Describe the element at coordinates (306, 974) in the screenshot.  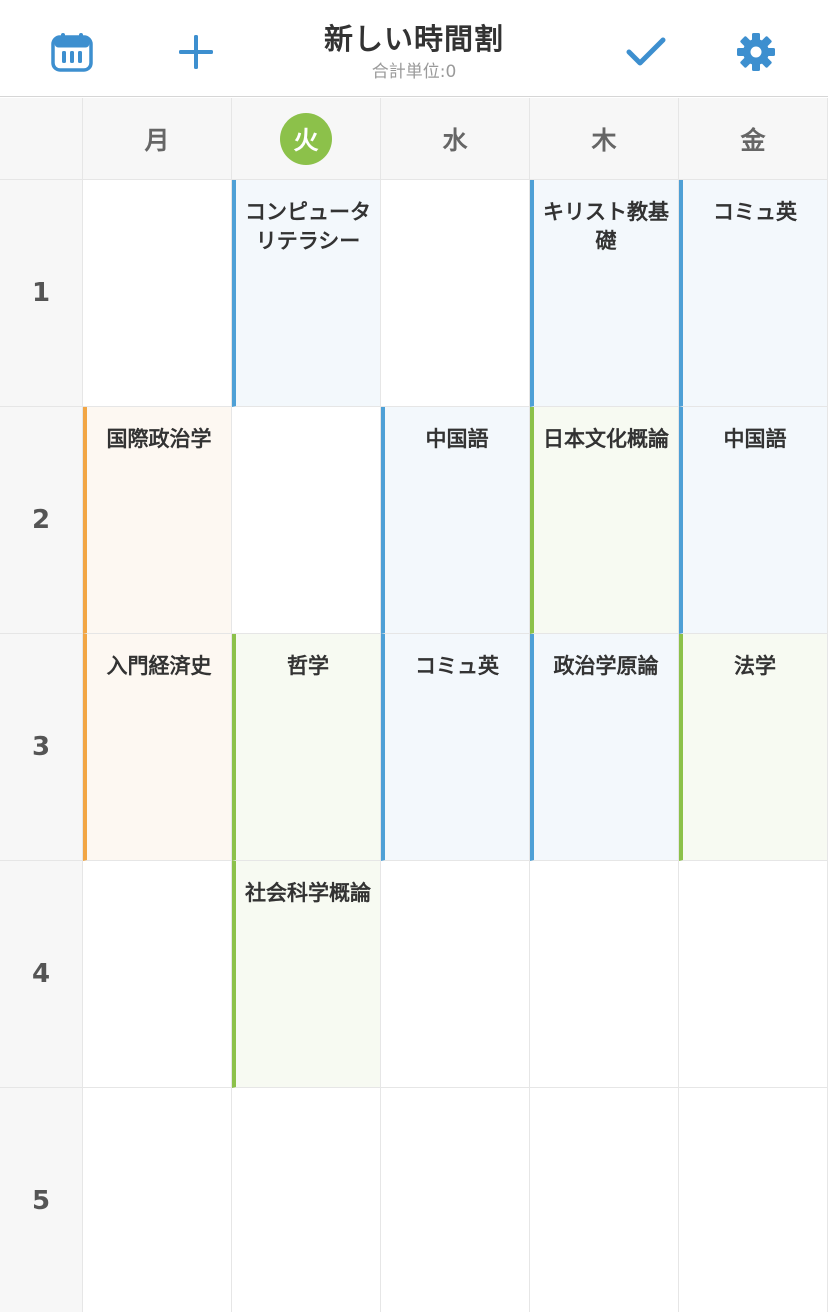
I see `class-cell: 社会科学概論` at that location.